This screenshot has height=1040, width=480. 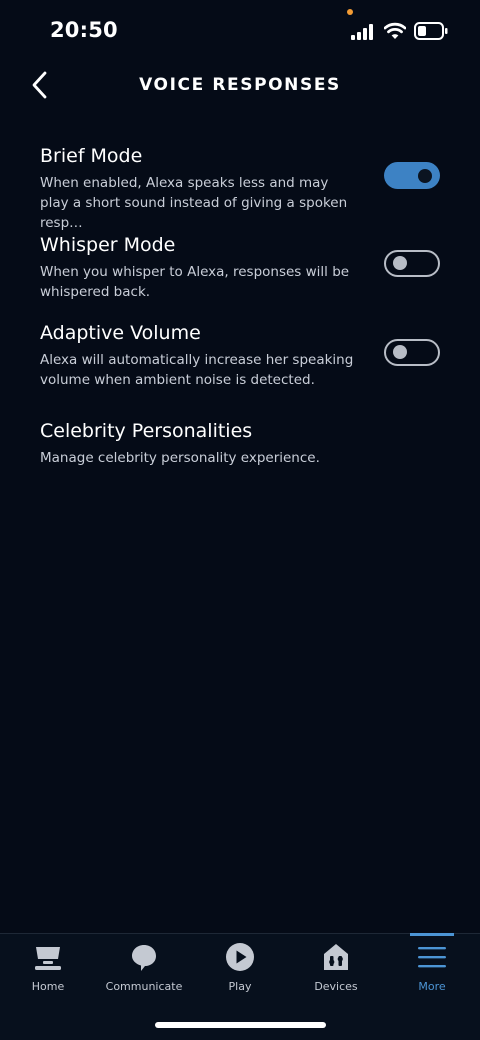 What do you see at coordinates (412, 352) in the screenshot?
I see `adaptive-volume-toggle` at bounding box center [412, 352].